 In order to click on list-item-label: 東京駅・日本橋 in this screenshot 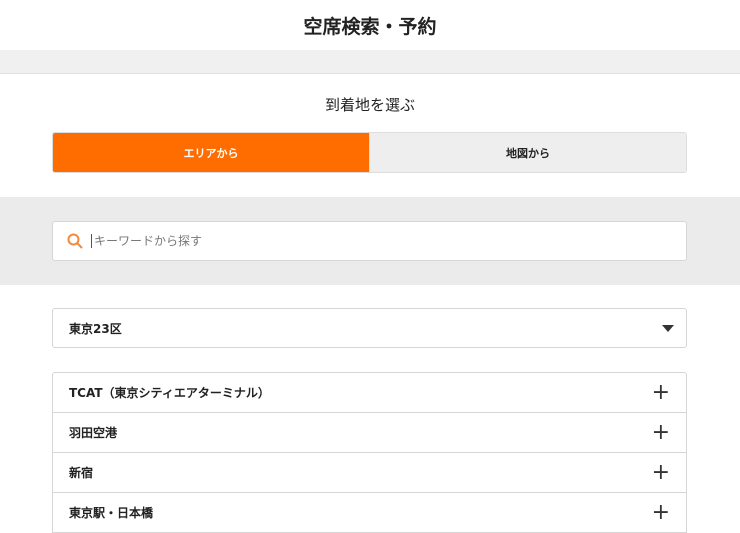, I will do `click(111, 513)`.